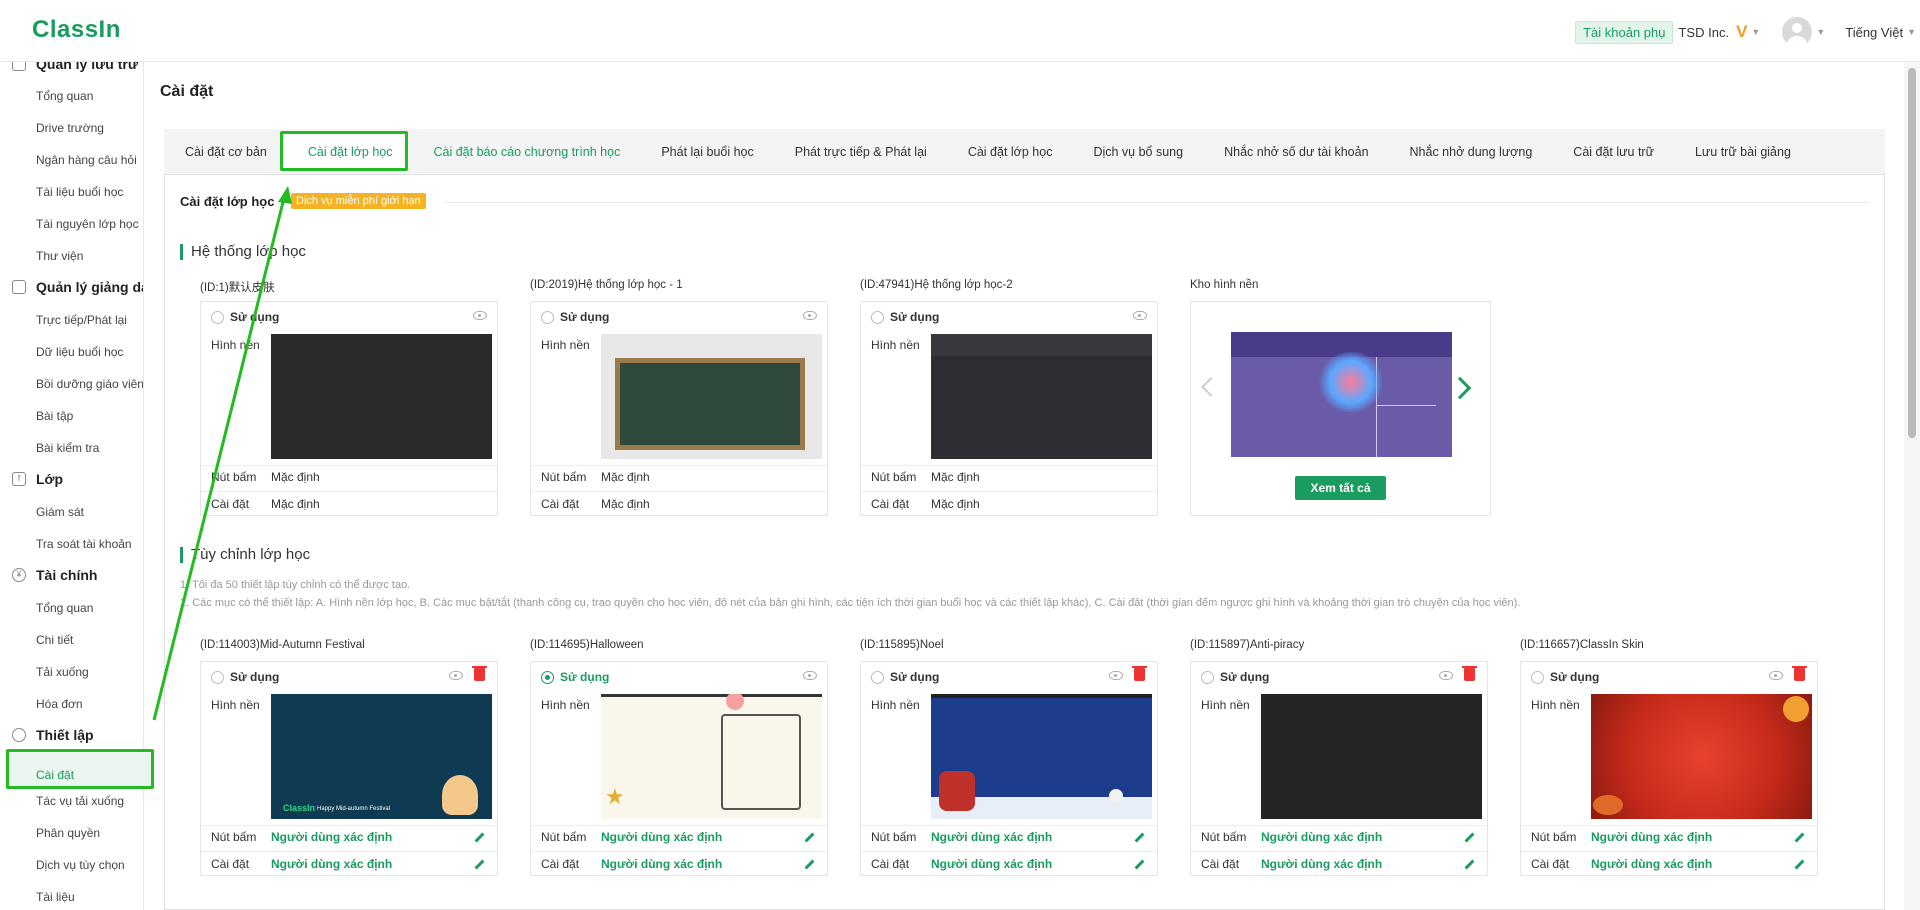  Describe the element at coordinates (59, 256) in the screenshot. I see `sidebar-item-library: Thư viện` at that location.